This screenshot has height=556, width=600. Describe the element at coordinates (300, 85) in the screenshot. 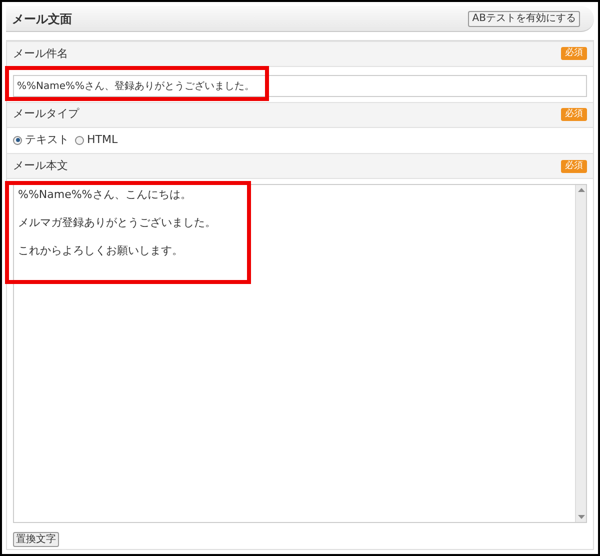

I see `subject-field: %%Name%%さん、登録ありがとうございました。` at that location.